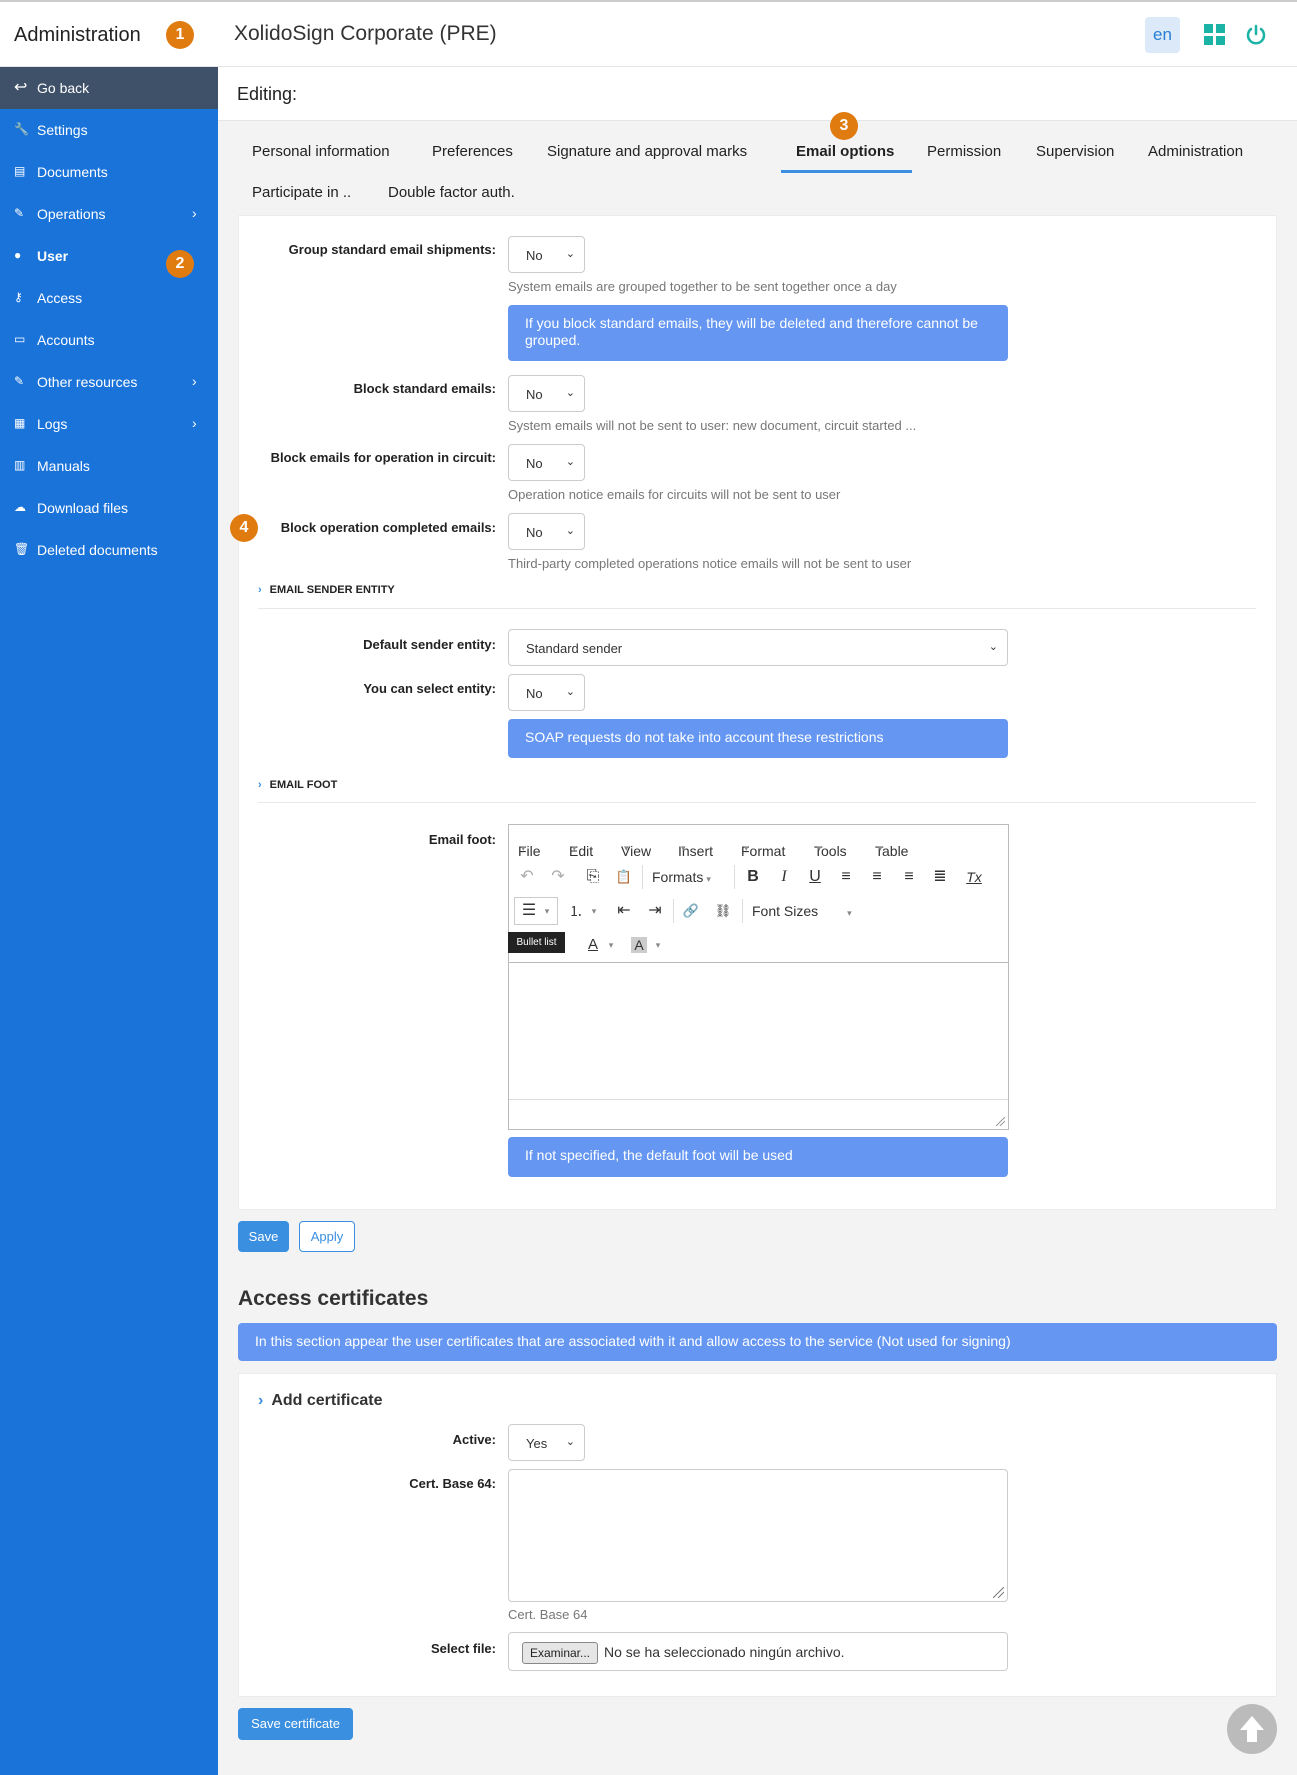 Image resolution: width=1297 pixels, height=1775 pixels. Describe the element at coordinates (546, 1442) in the screenshot. I see `active-select: Yes ⌄` at that location.